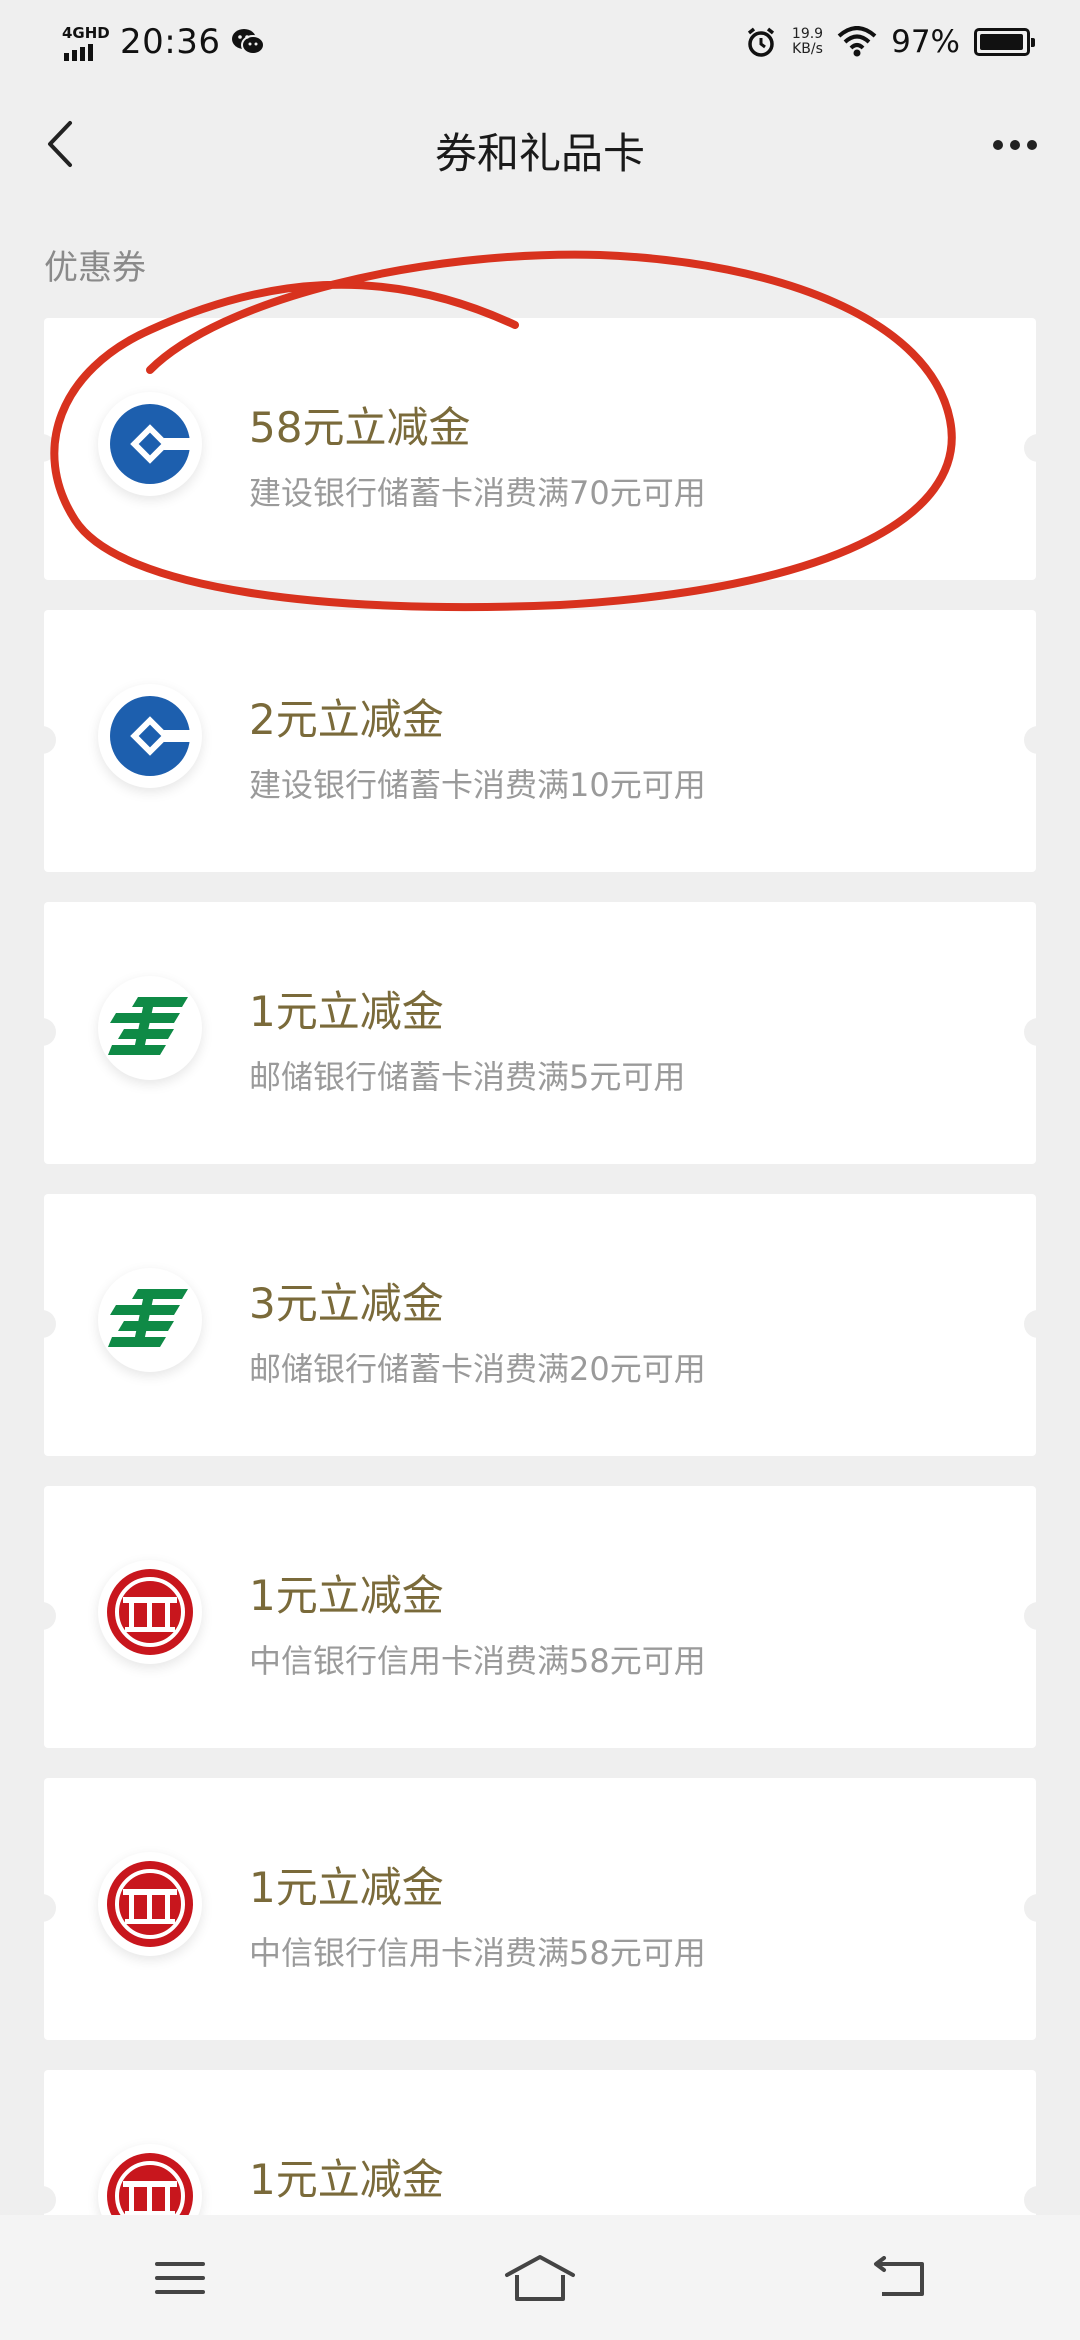  I want to click on menu-button, so click(180, 2278).